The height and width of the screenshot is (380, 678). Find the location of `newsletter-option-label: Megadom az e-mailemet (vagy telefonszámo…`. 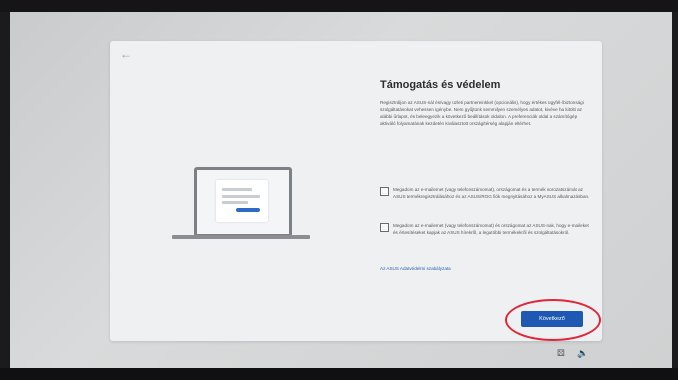

newsletter-option-label: Megadom az e-mailemet (vagy telefonszámo… is located at coordinates (491, 229).